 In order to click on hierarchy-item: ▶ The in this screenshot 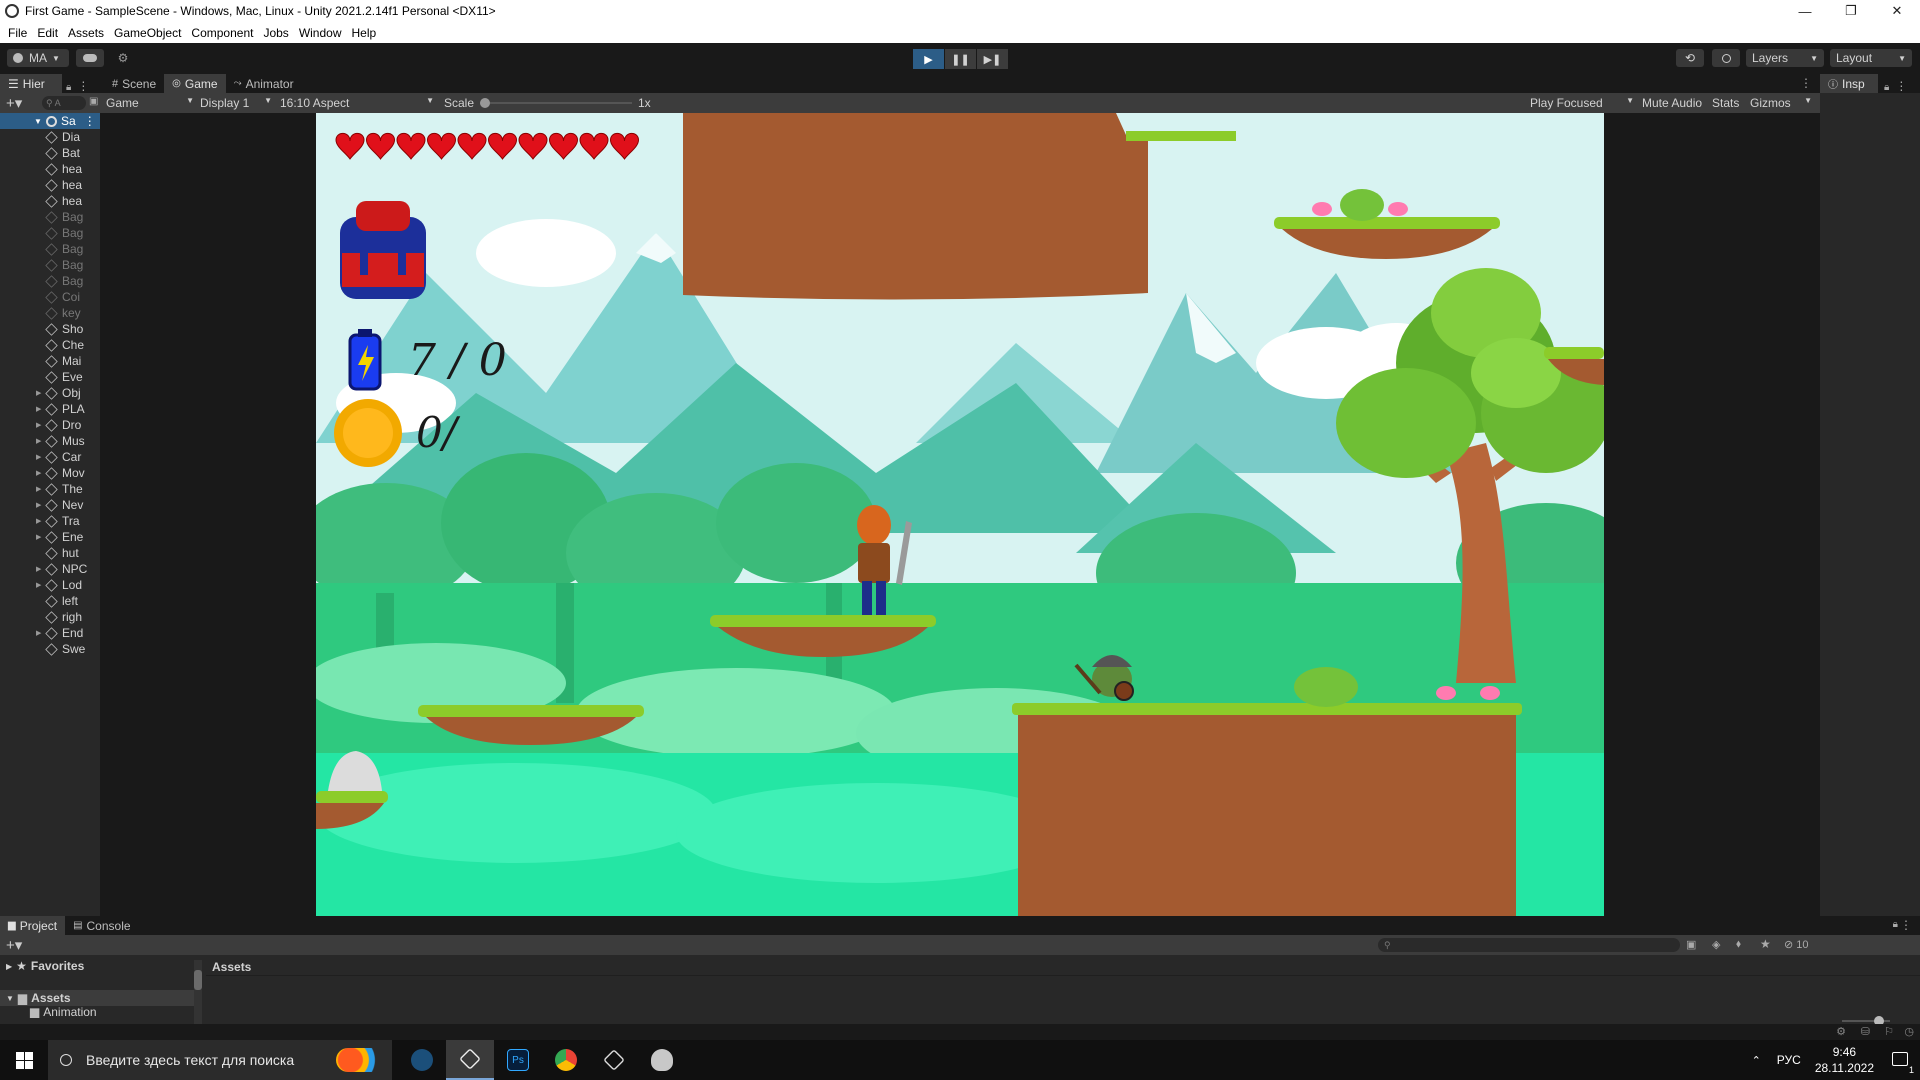, I will do `click(50, 489)`.